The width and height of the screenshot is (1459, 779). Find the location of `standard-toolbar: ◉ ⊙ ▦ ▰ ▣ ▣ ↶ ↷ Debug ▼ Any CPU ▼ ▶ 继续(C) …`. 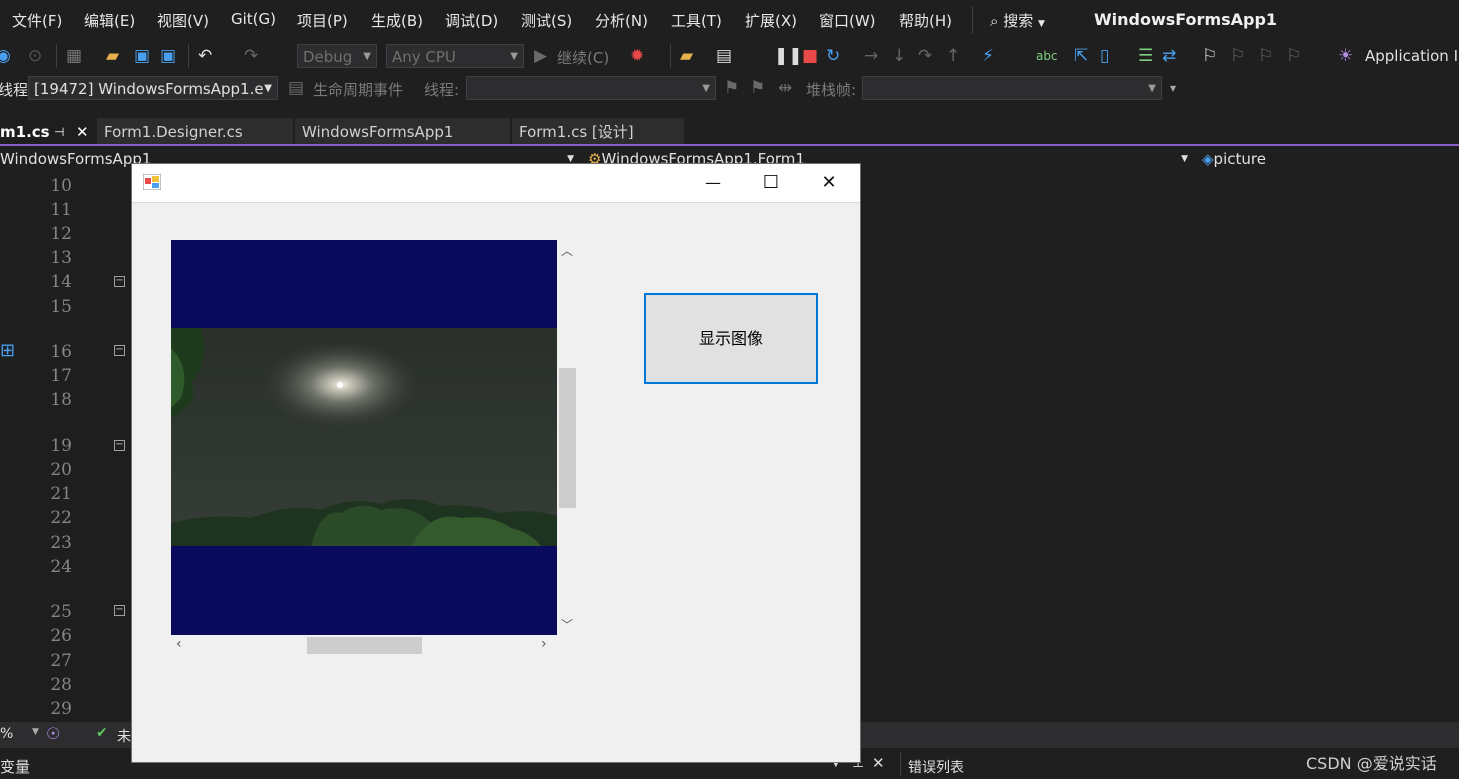

standard-toolbar: ◉ ⊙ ▦ ▰ ▣ ▣ ↶ ↷ Debug ▼ Any CPU ▼ ▶ 继续(C) … is located at coordinates (729, 56).